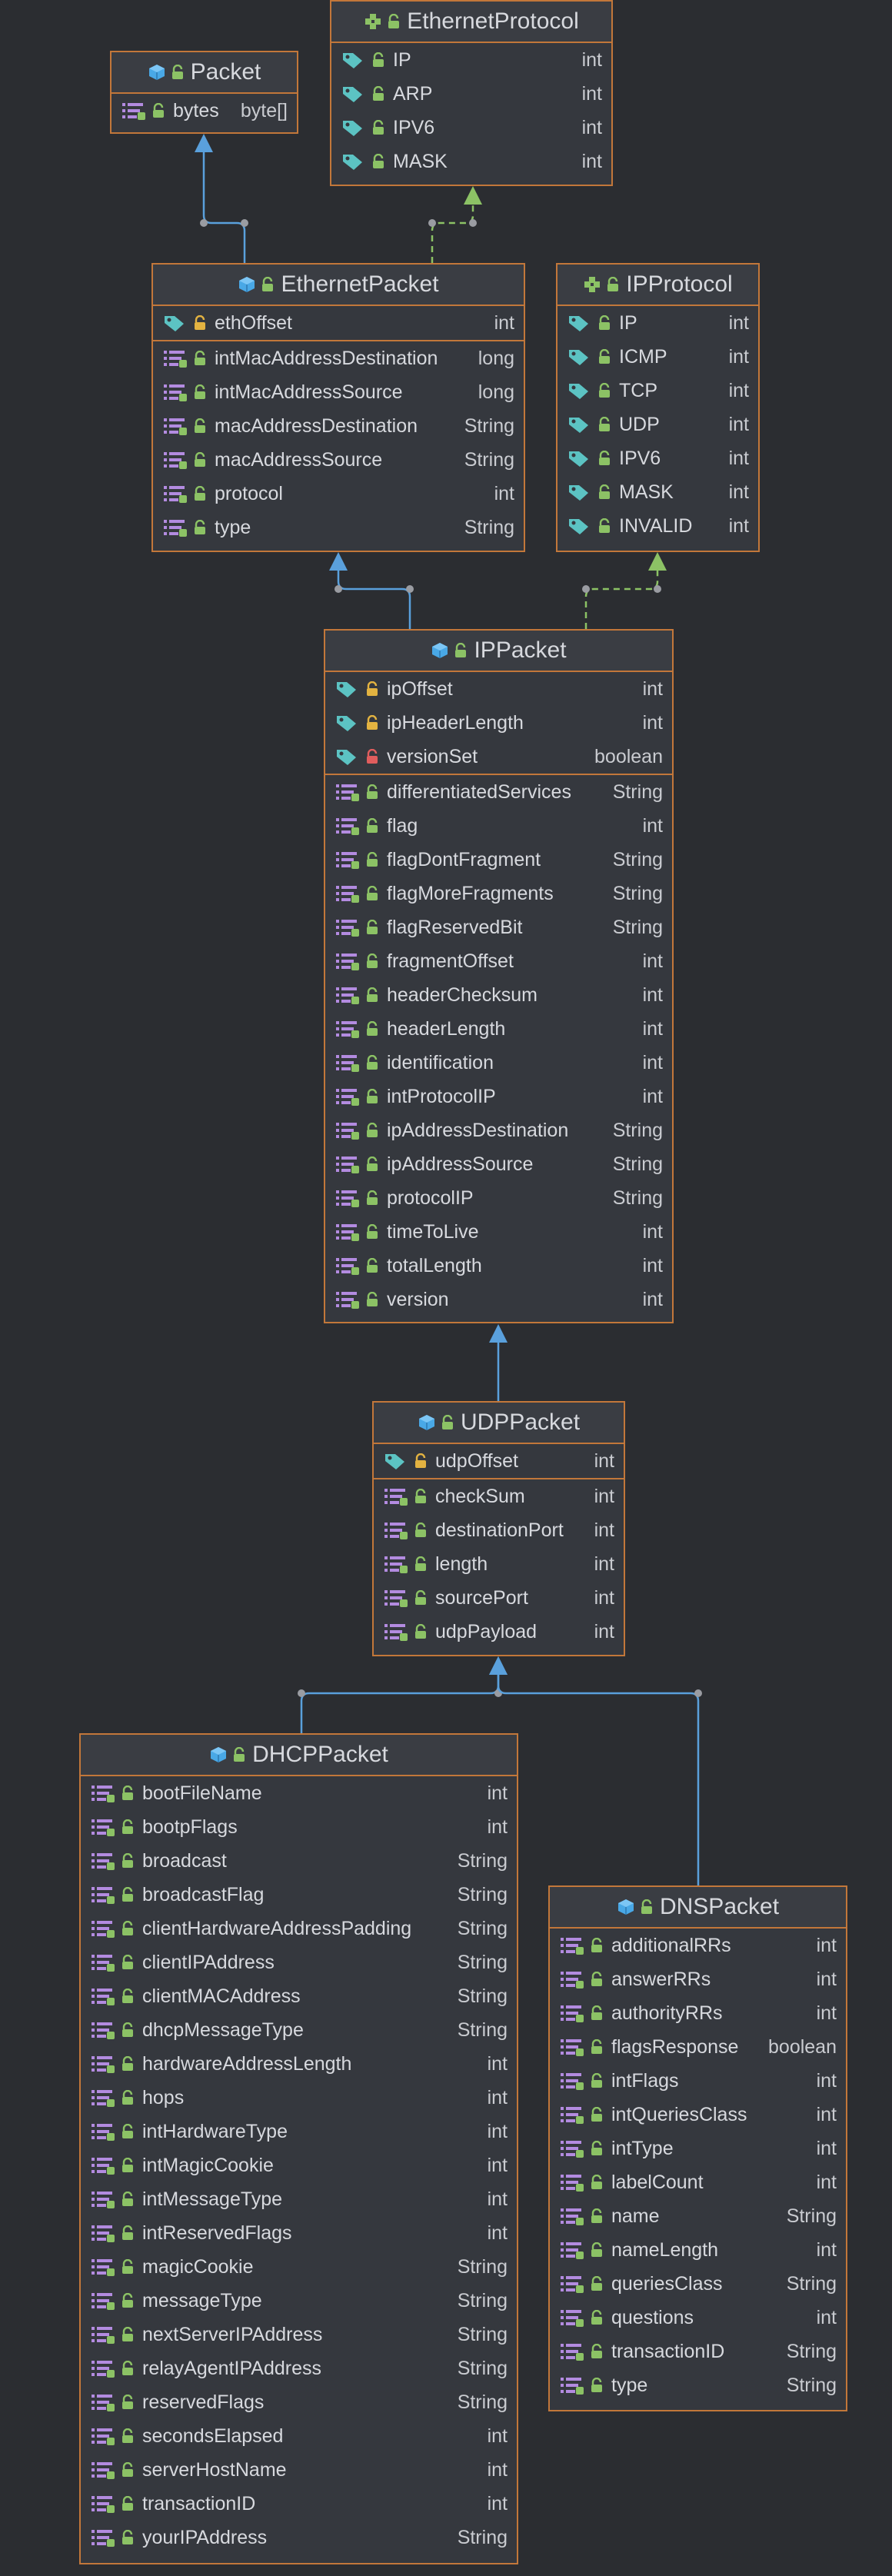  Describe the element at coordinates (299, 2131) in the screenshot. I see `field-row: intHardwareType int` at that location.